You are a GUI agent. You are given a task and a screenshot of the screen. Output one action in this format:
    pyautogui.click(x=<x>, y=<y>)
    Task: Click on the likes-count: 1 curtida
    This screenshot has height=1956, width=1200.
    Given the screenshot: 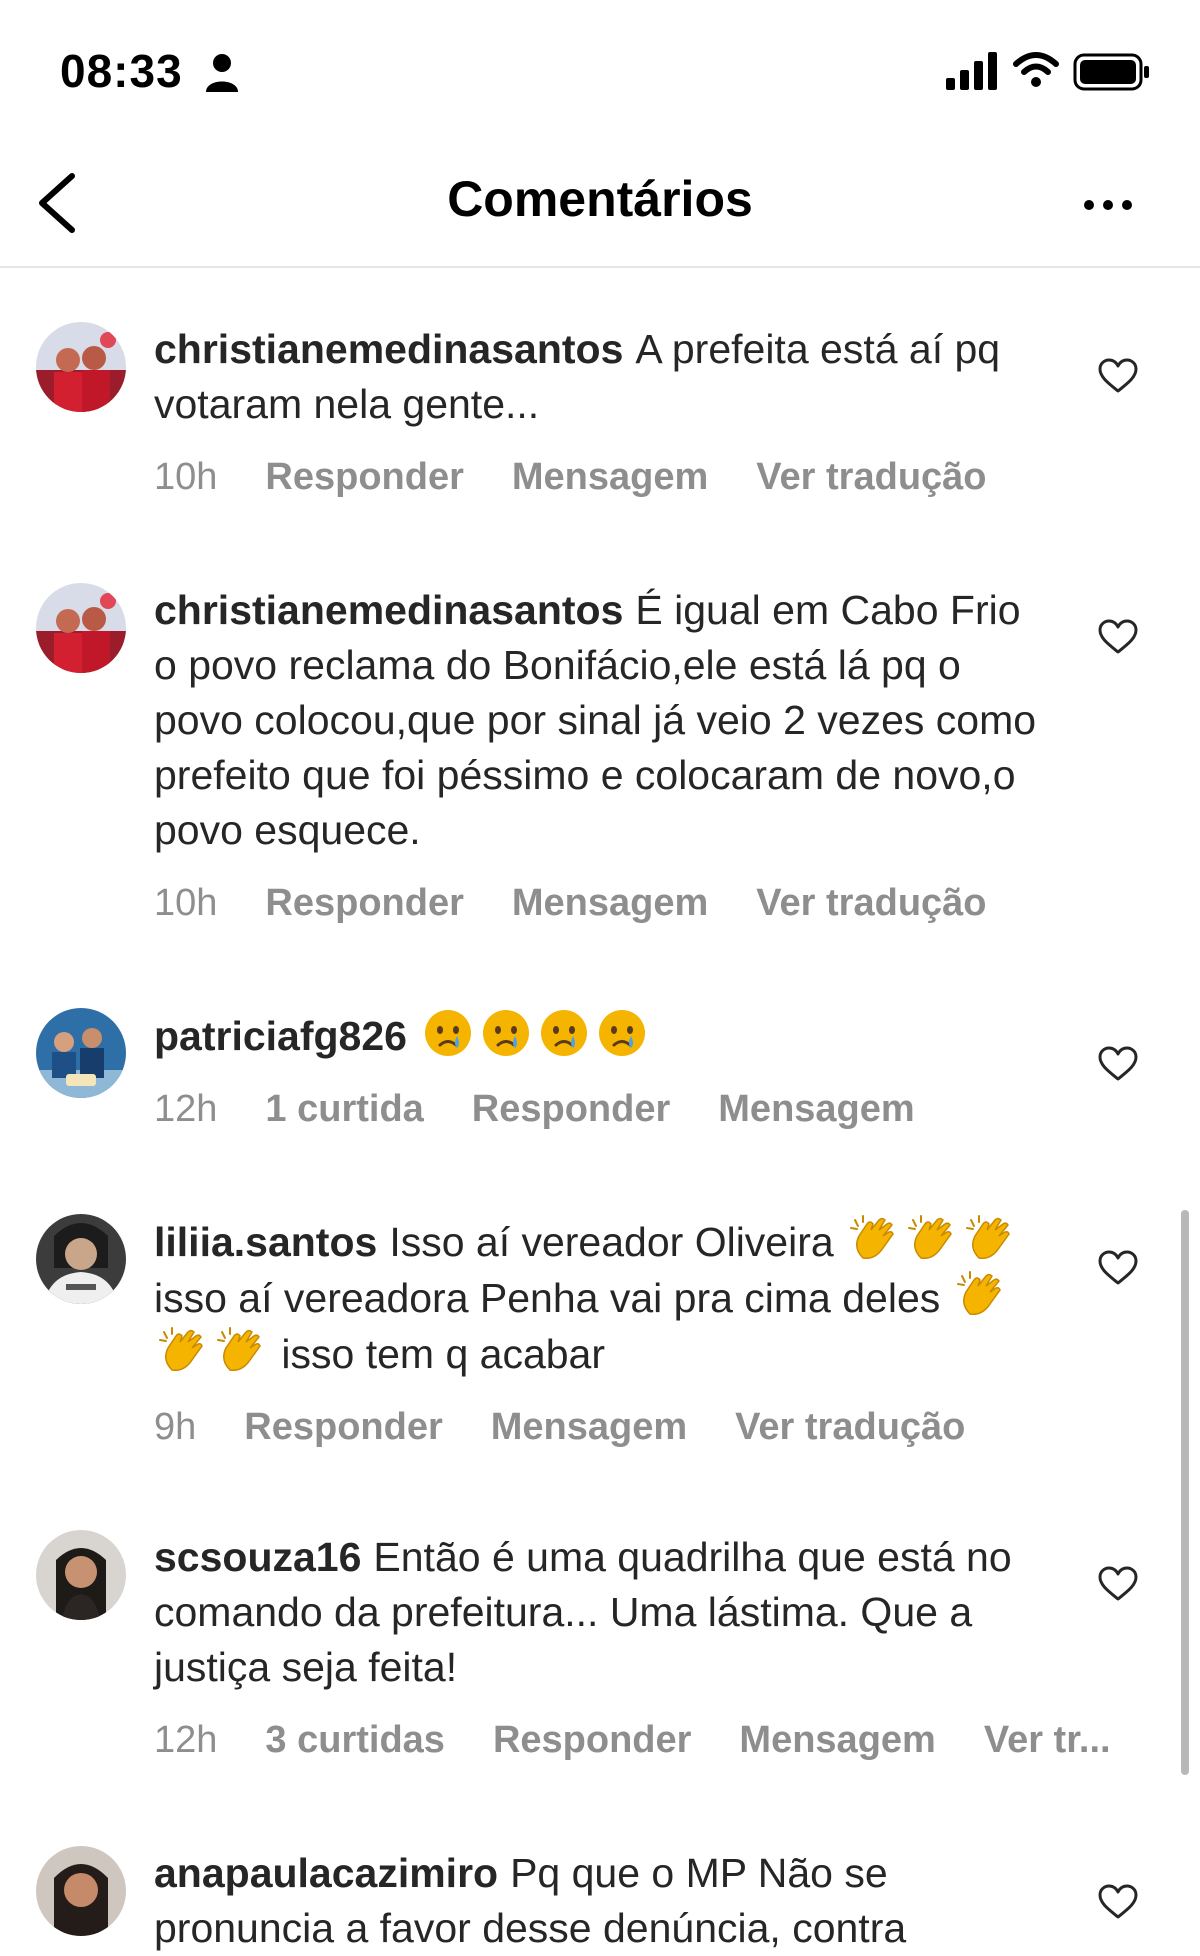 What is the action you would take?
    pyautogui.click(x=344, y=1109)
    